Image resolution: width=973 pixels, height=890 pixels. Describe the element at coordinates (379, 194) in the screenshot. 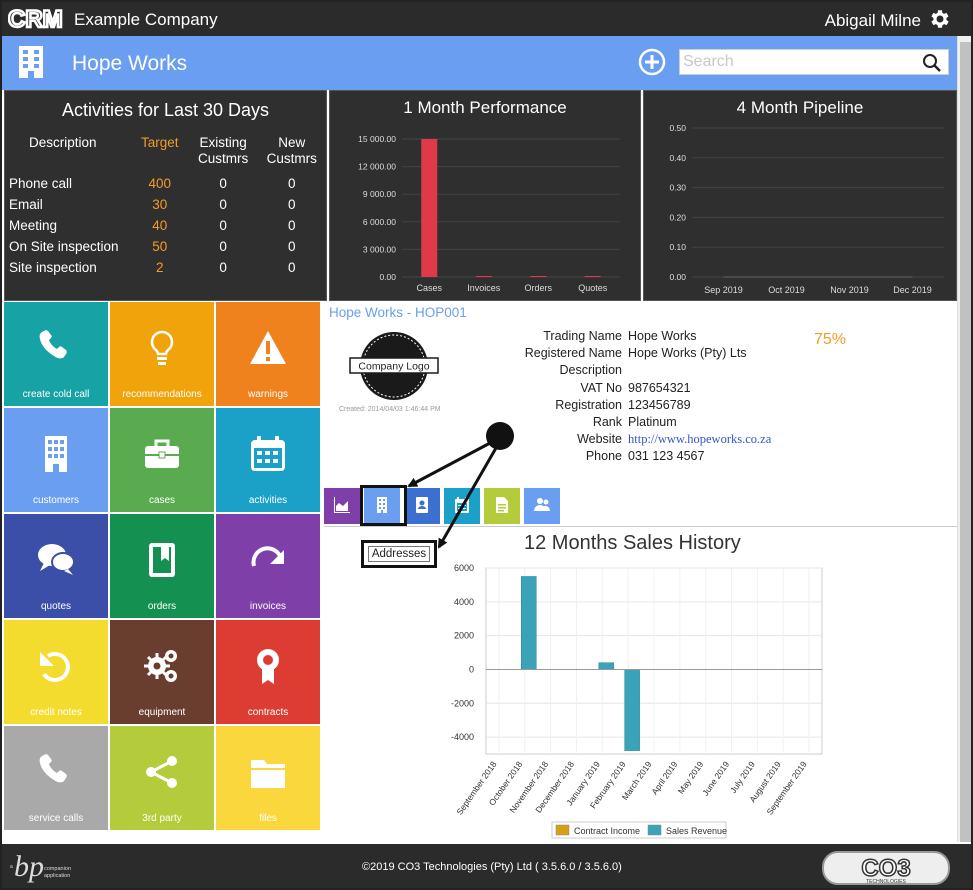

I see `y-tick-label: 9 000.00` at that location.